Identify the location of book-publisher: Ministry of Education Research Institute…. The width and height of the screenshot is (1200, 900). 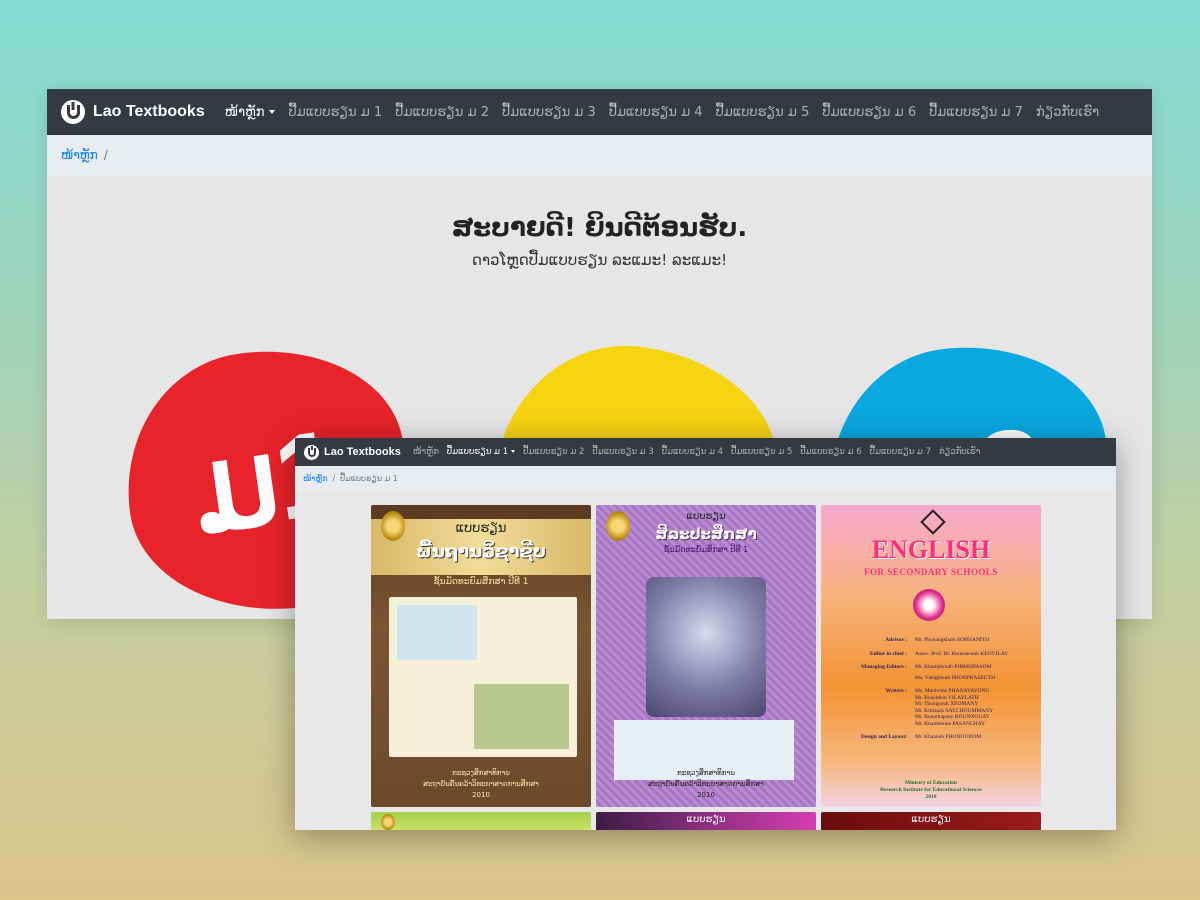
(931, 790).